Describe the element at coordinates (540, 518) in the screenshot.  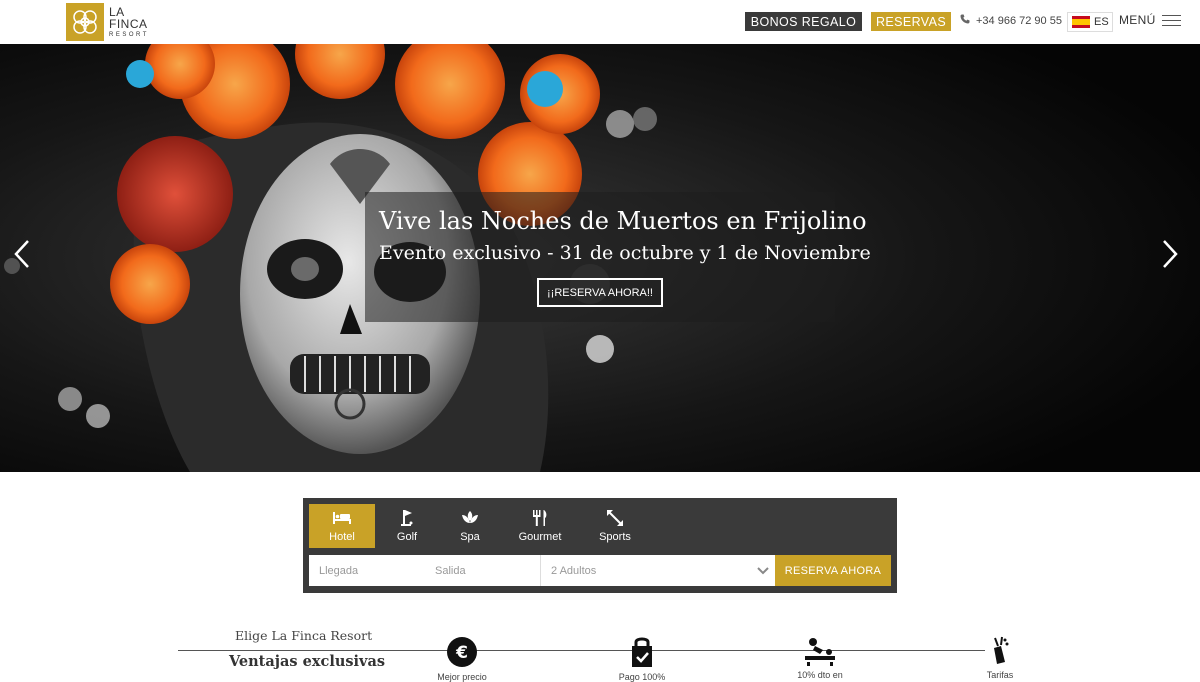
I see `cutlery-icon` at that location.